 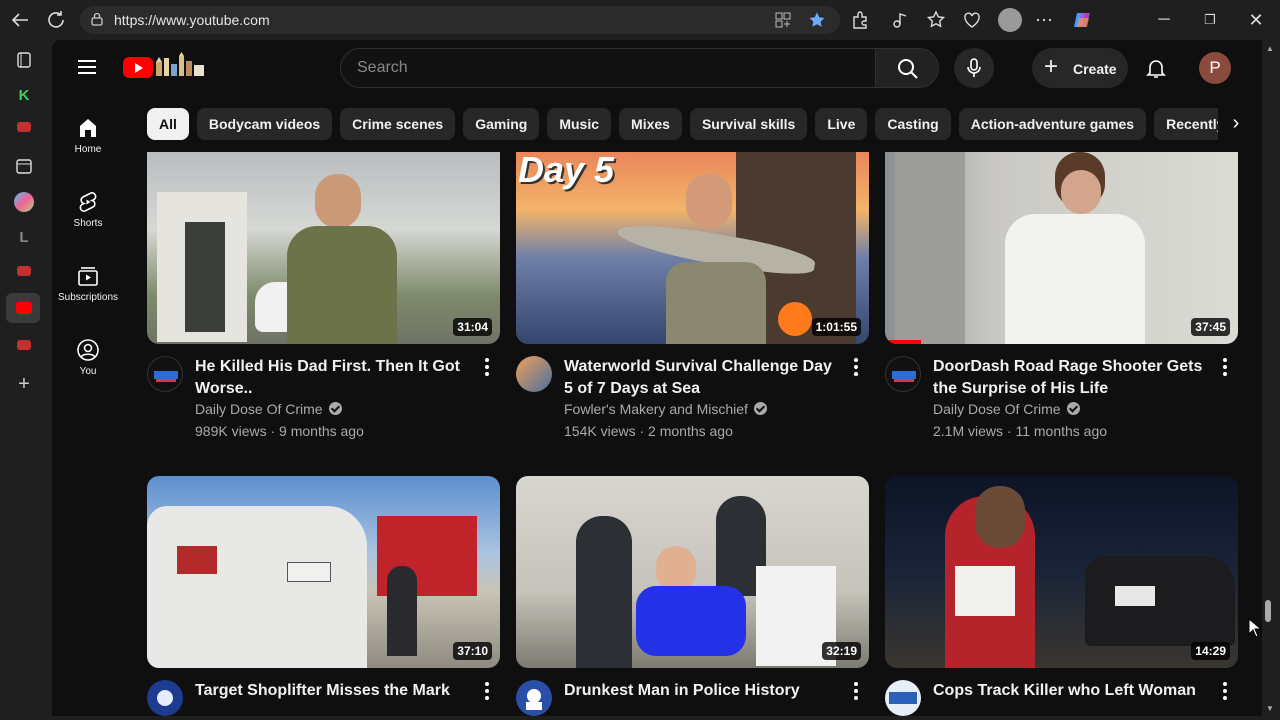 I want to click on sidebar-item-you: You, so click(x=88, y=357).